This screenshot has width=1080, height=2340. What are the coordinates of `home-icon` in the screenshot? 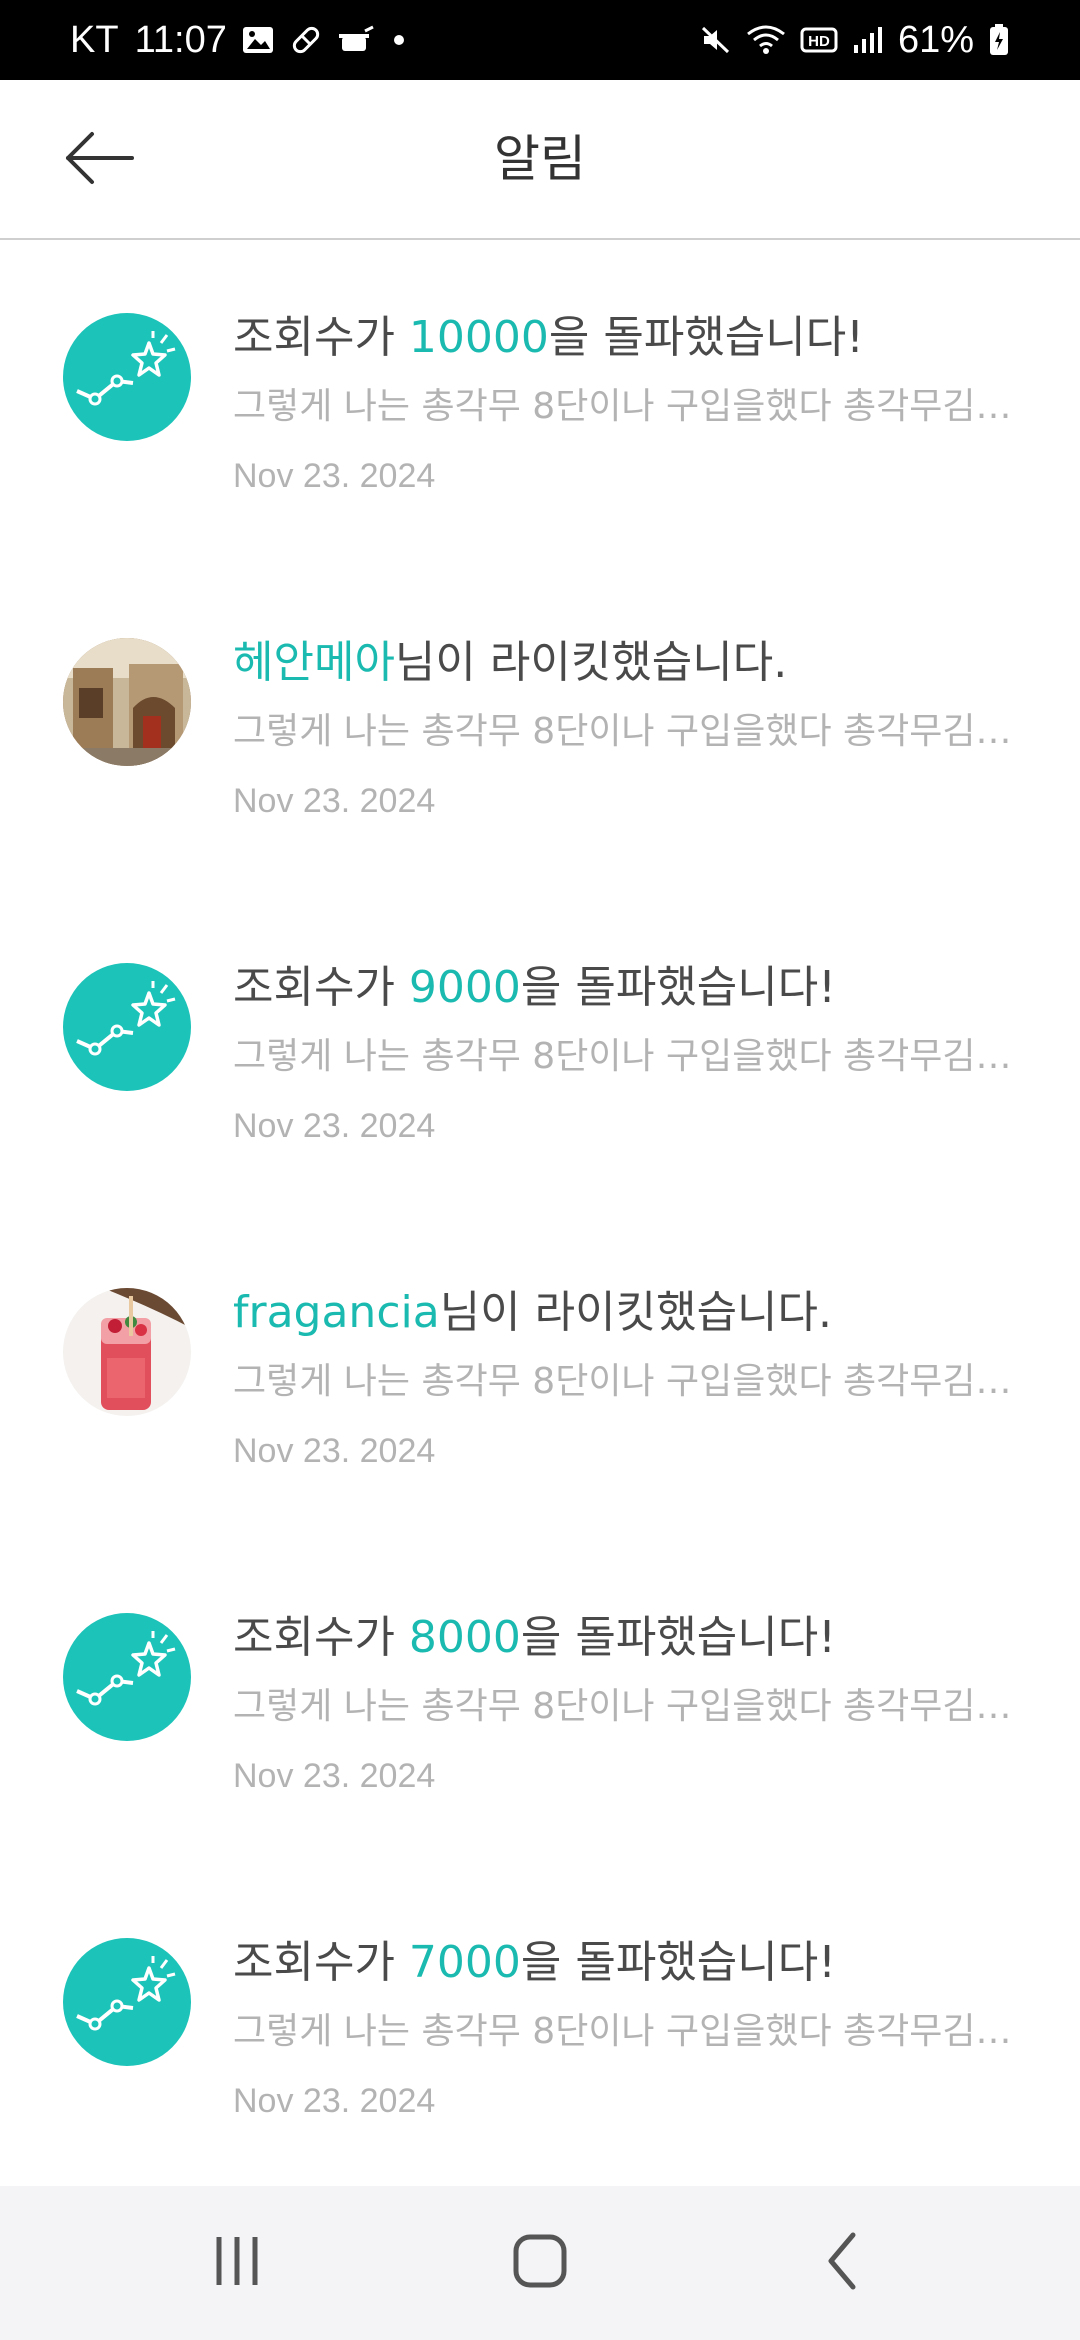 It's located at (540, 2263).